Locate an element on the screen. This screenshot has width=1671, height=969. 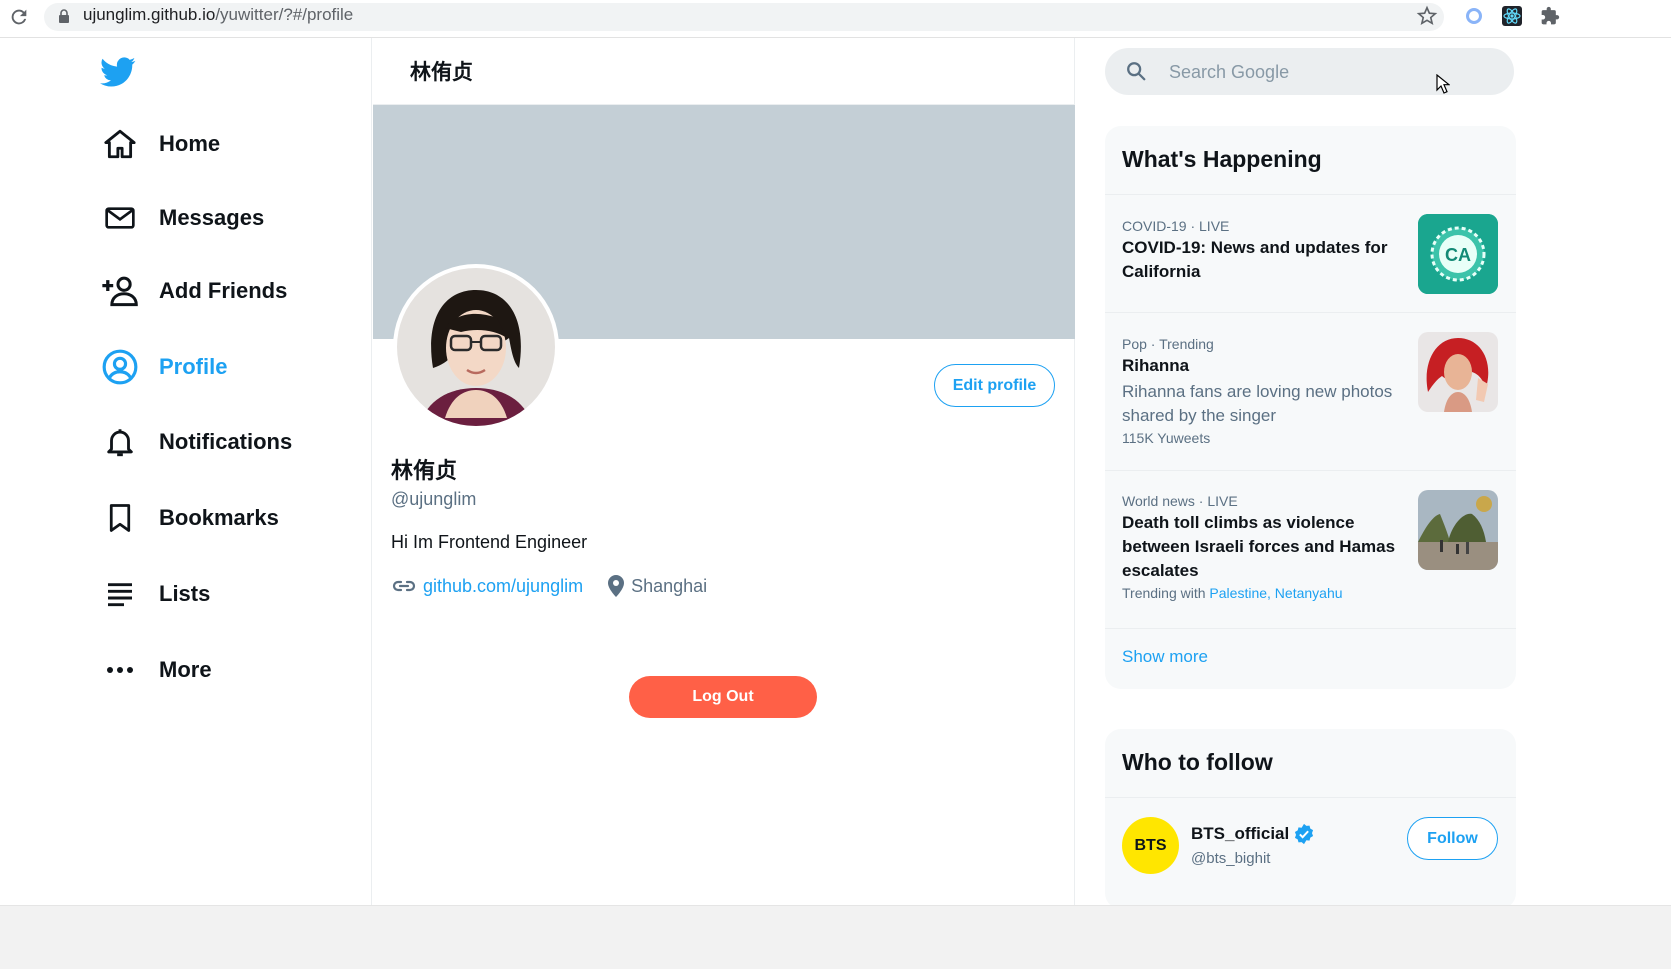
edit-profile-button: Edit profile is located at coordinates (994, 385).